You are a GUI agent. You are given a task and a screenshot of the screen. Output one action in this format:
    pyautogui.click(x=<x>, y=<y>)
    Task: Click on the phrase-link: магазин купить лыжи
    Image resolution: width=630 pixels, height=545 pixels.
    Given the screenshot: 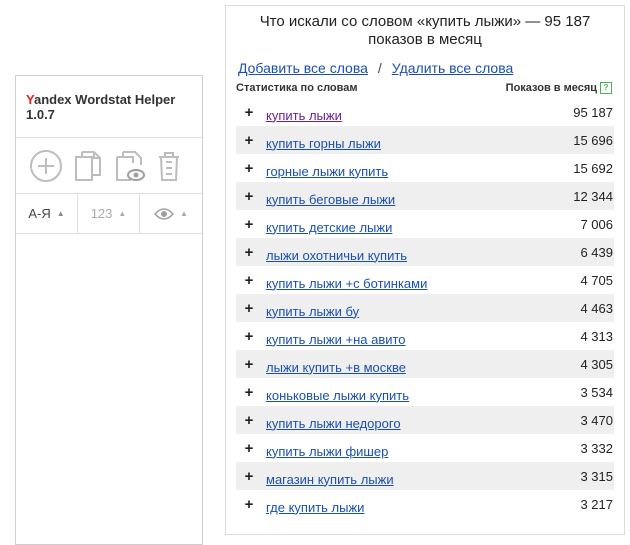 What is the action you would take?
    pyautogui.click(x=423, y=479)
    